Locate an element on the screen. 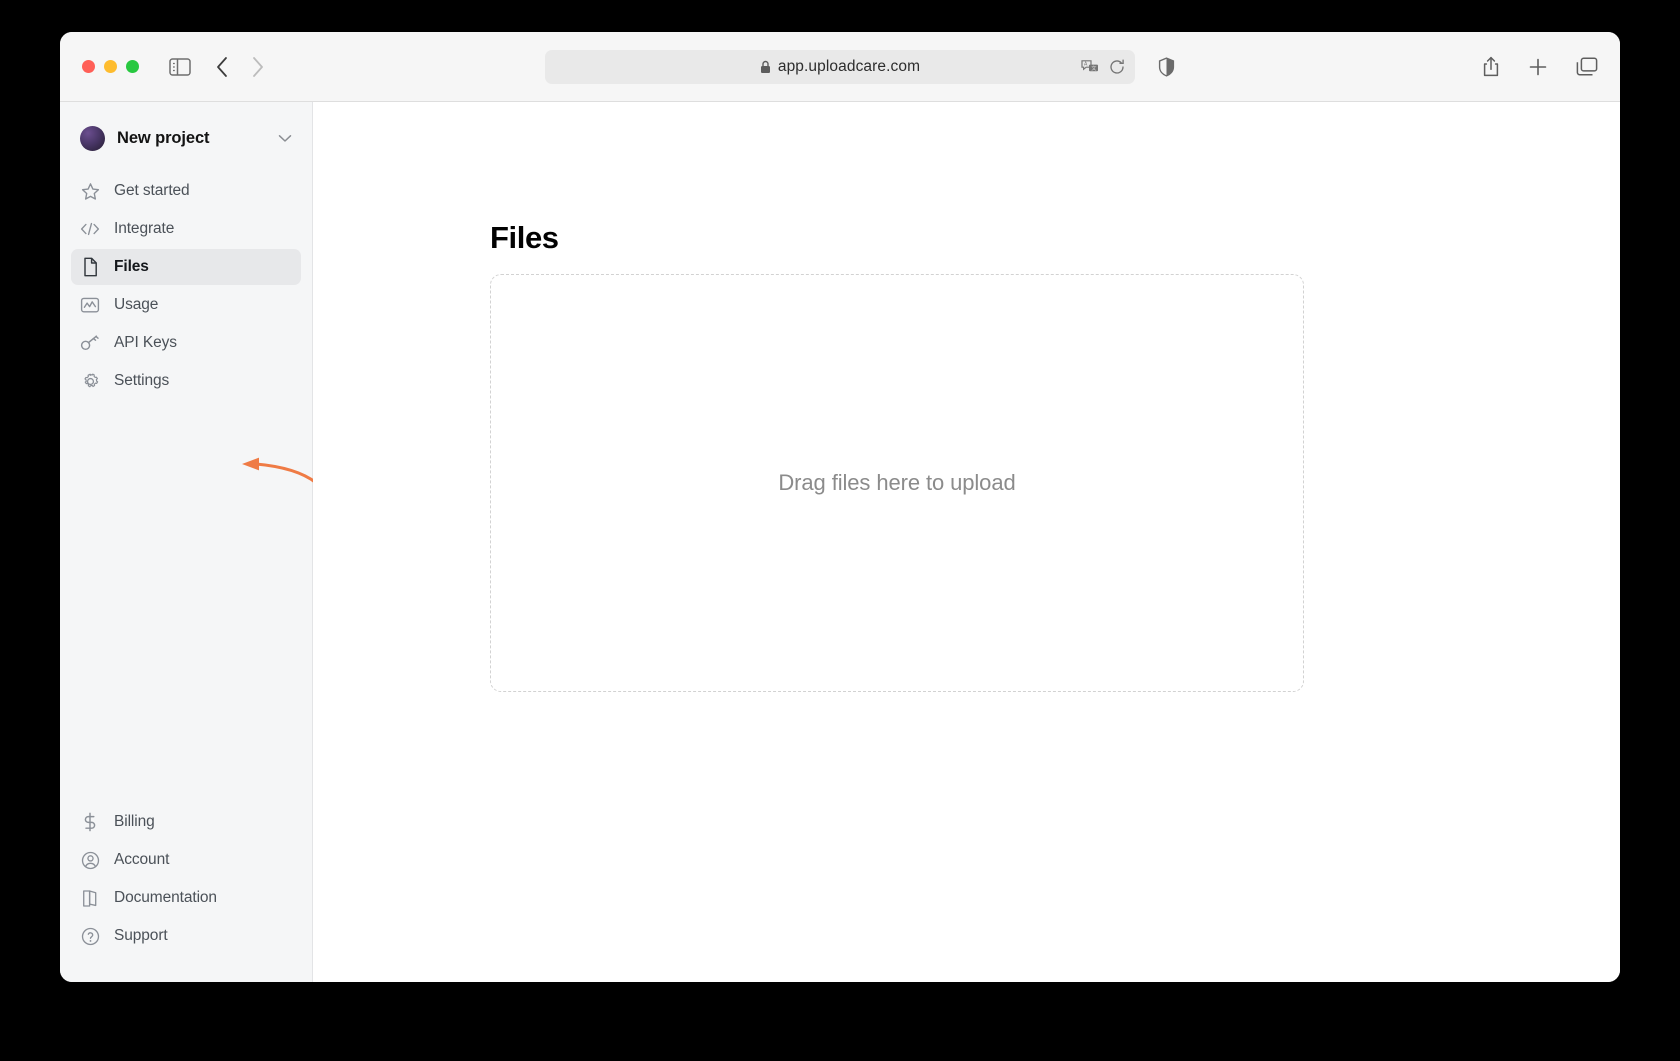  dropzone-label: Drag files here to upload is located at coordinates (897, 482).